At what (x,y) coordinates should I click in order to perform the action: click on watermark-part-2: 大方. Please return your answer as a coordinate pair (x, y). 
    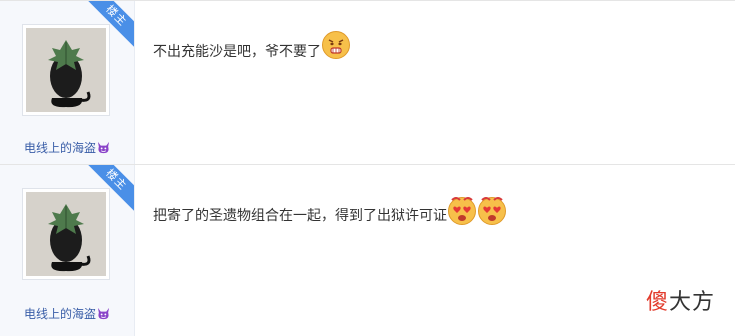
    Looking at the image, I should click on (692, 302).